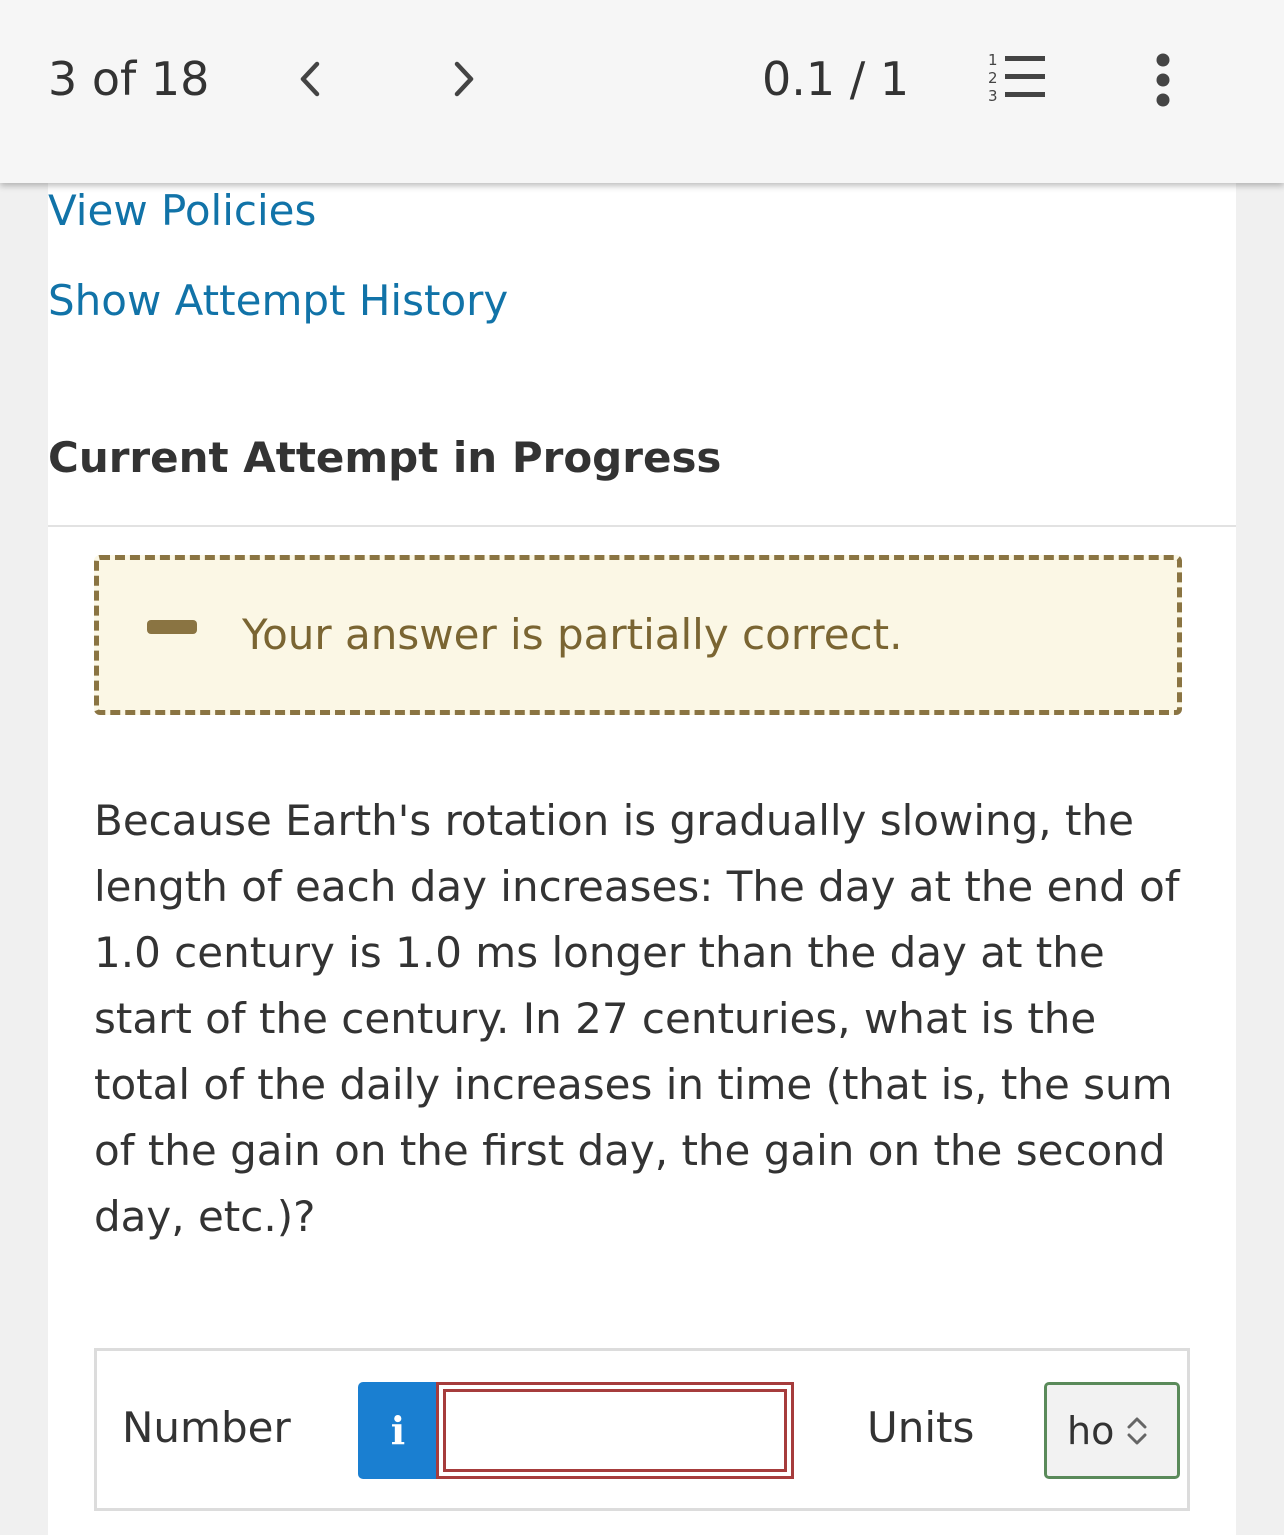  I want to click on units-selected-value: ho, so click(1091, 1430).